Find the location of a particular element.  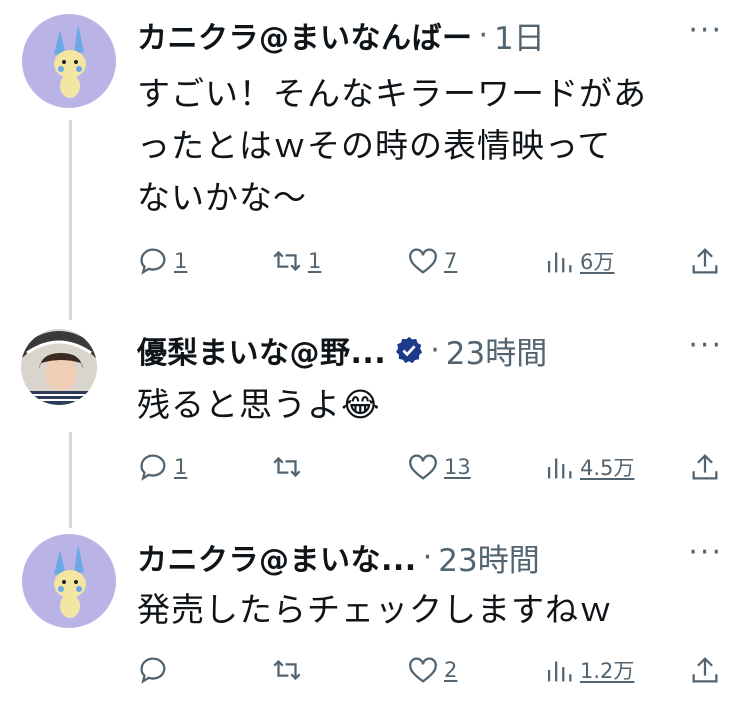

tweet-text: 残ると思うよ😂 is located at coordinates (259, 404).